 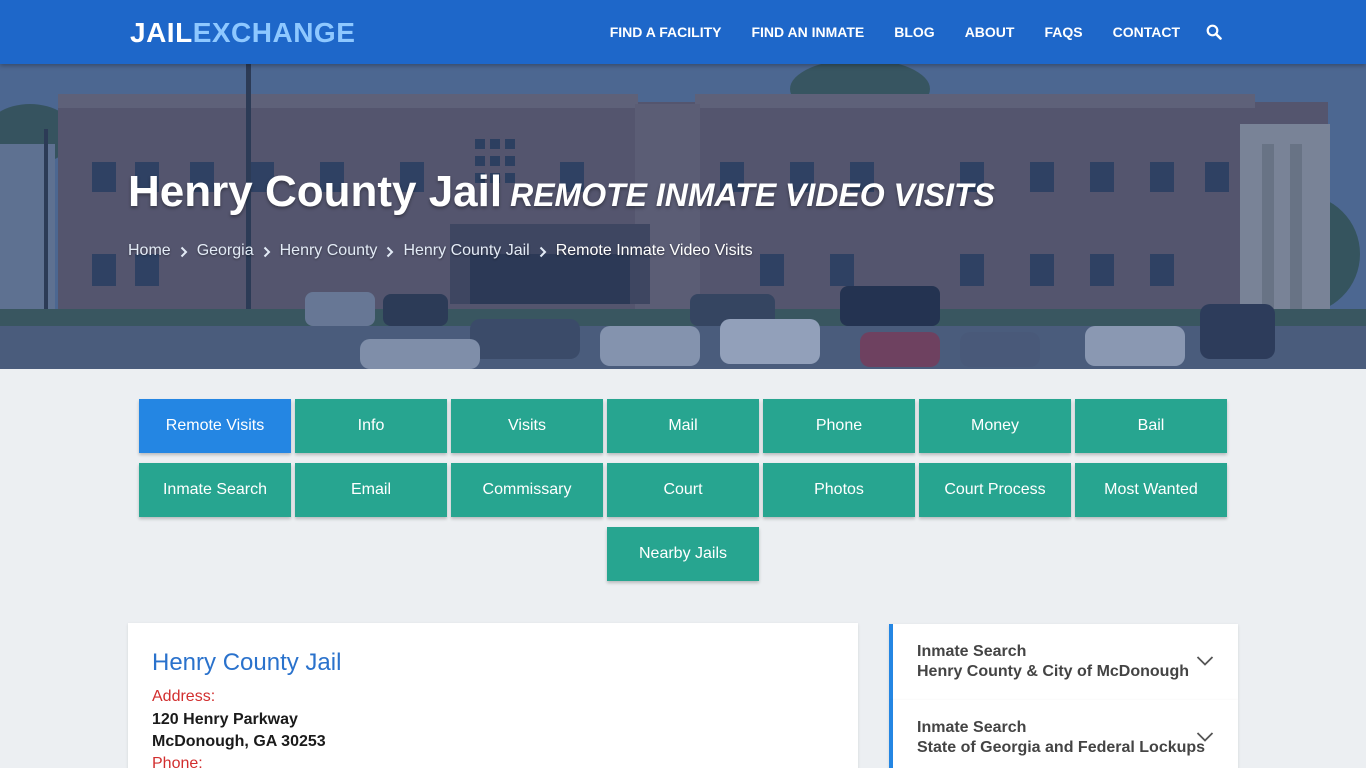 I want to click on btn-visits: Visits, so click(x=527, y=426).